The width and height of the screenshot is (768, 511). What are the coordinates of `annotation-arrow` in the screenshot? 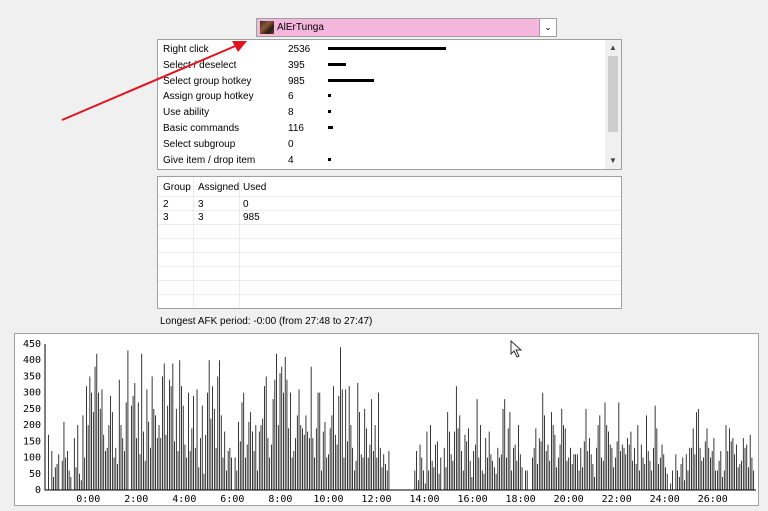 It's located at (154, 81).